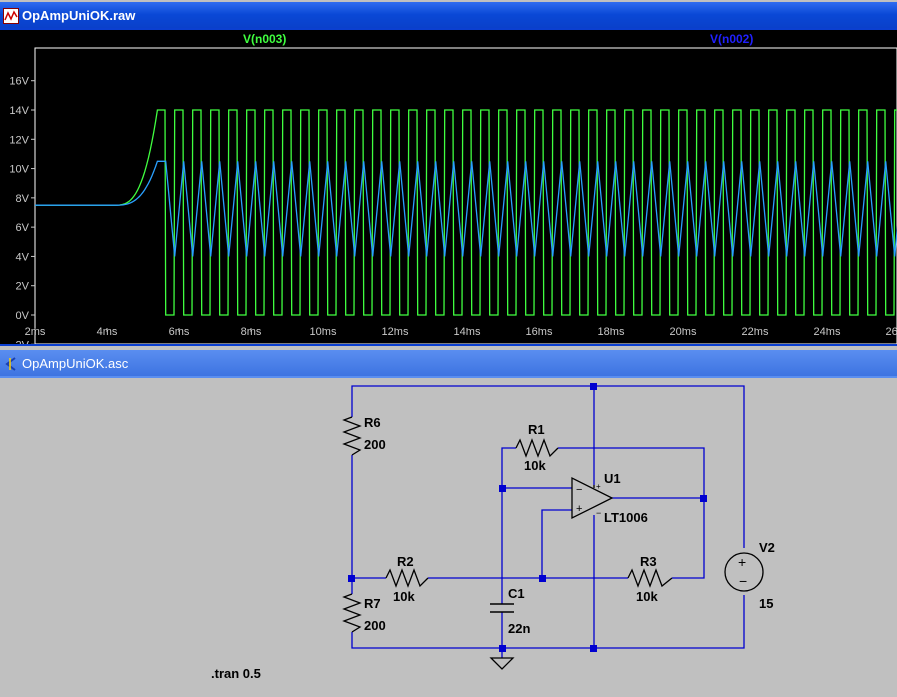 This screenshot has height=697, width=897. What do you see at coordinates (647, 596) in the screenshot?
I see `r3-value: 10k` at bounding box center [647, 596].